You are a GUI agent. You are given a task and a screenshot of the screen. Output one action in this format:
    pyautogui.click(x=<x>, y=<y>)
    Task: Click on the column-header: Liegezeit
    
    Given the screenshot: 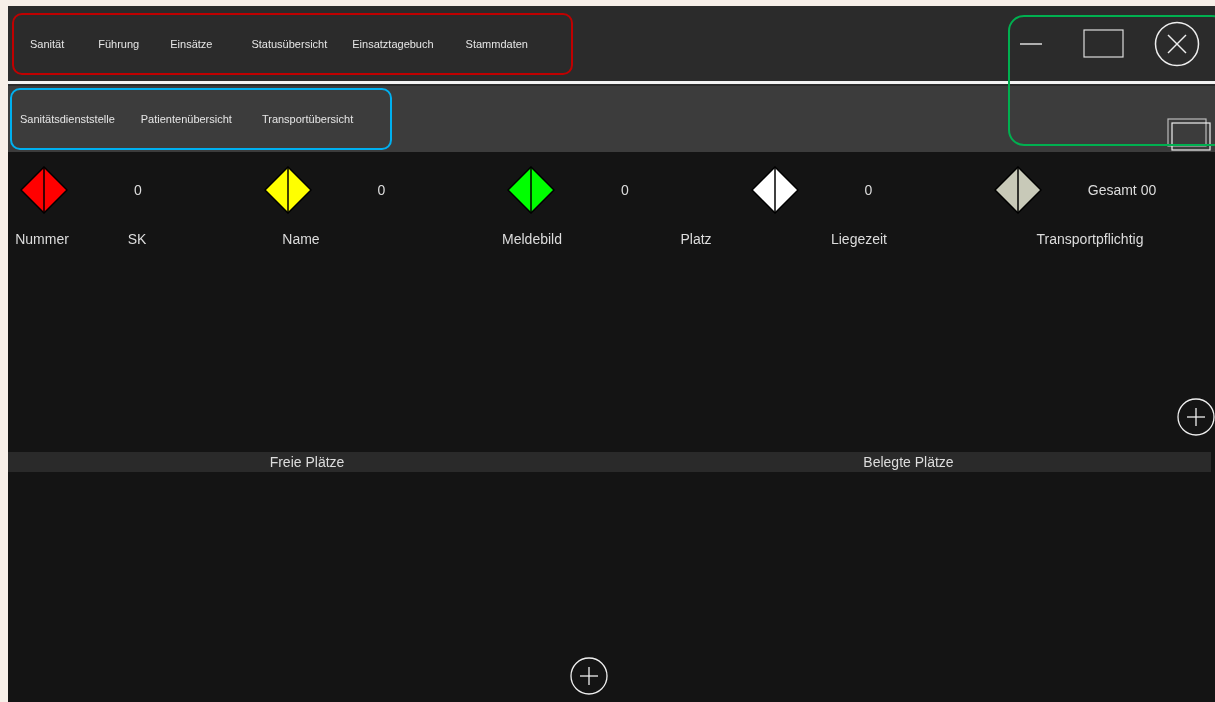 What is the action you would take?
    pyautogui.click(x=858, y=239)
    